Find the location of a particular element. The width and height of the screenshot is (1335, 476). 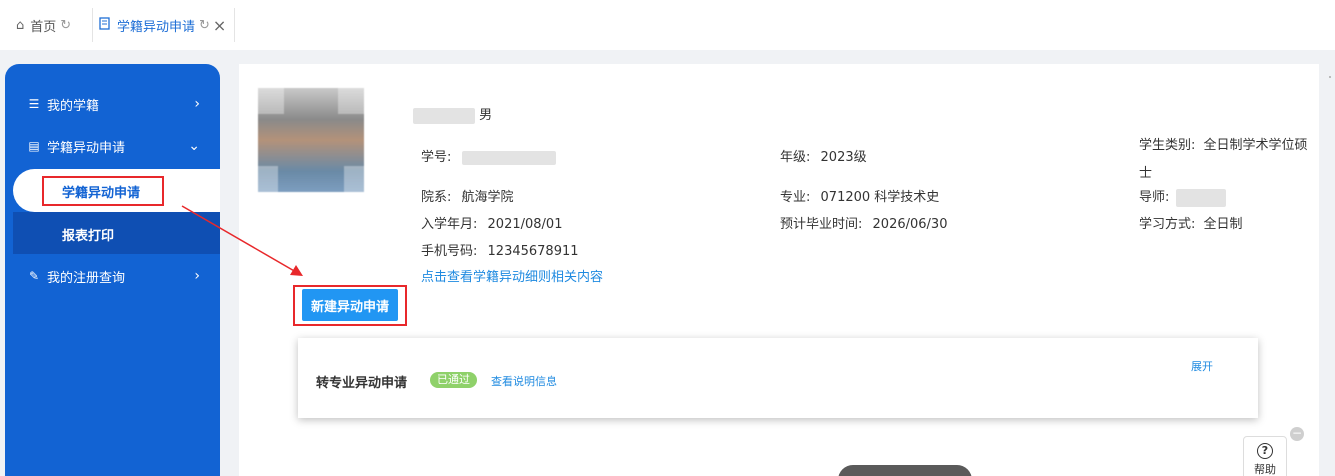

student-type: 学生类别: 全日制学术学位硕士 is located at coordinates (1225, 160).